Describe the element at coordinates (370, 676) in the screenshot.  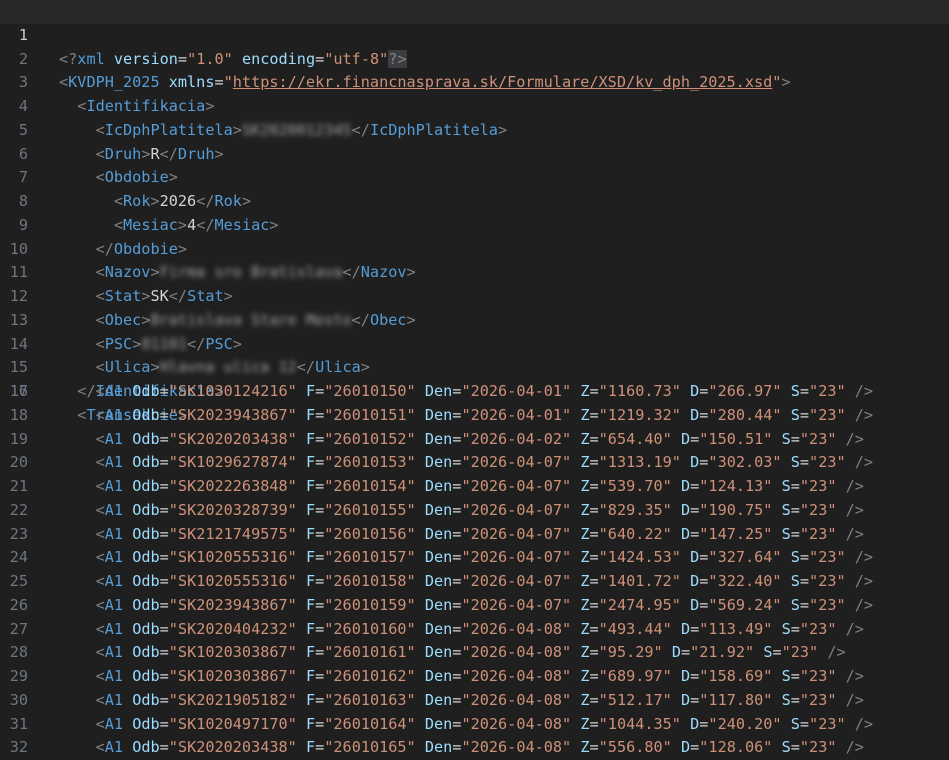
I see `attr-value: "26010162"` at that location.